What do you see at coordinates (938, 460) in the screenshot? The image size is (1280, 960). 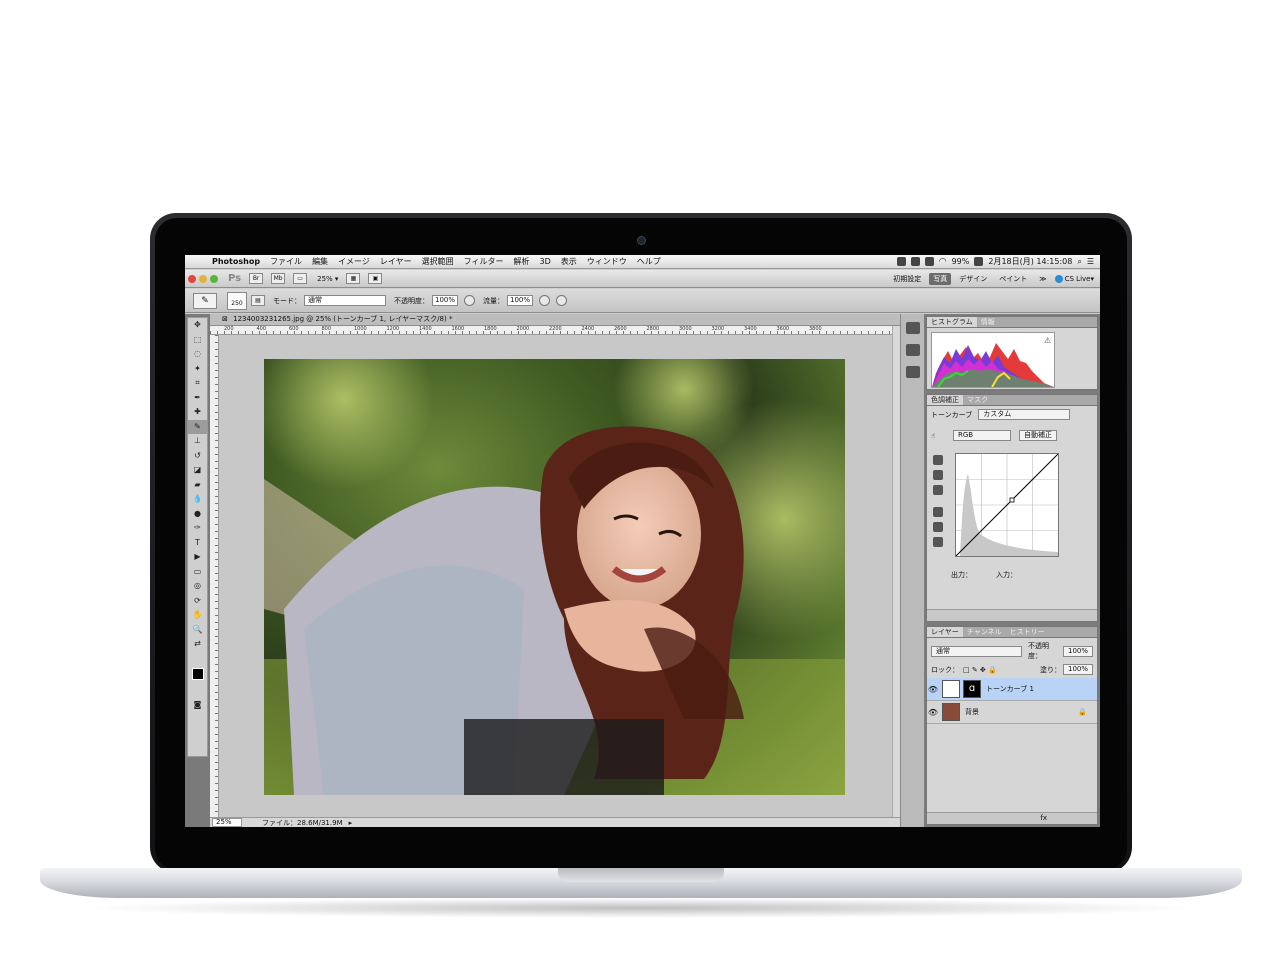 I see `black-point-eyedropper-icon` at bounding box center [938, 460].